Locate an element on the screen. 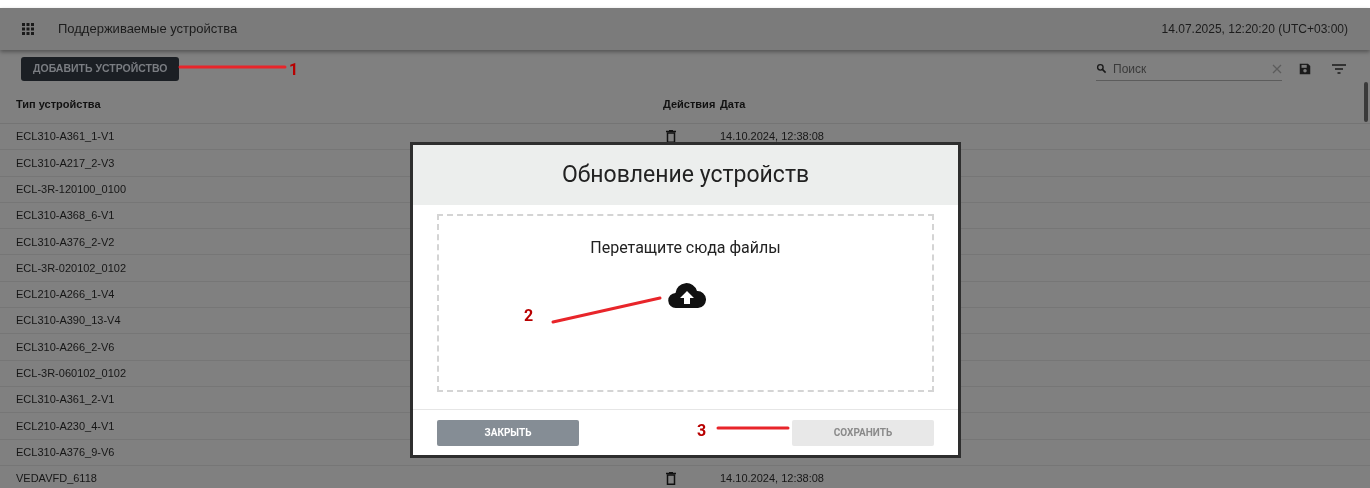  column-header: Дата is located at coordinates (733, 105).